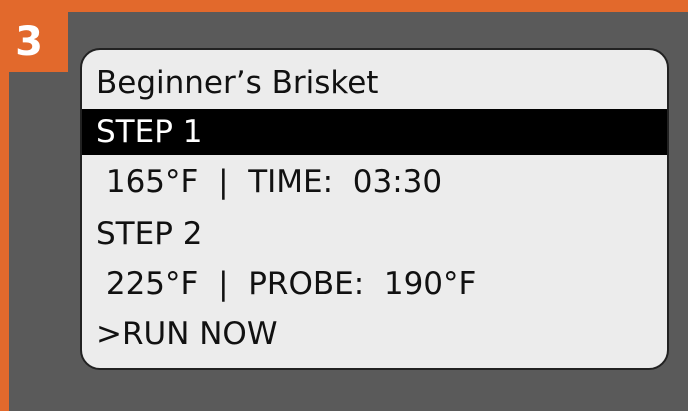 The image size is (688, 411). What do you see at coordinates (374, 182) in the screenshot?
I see `step-1-detail: 165°F | TIME: 03:30` at bounding box center [374, 182].